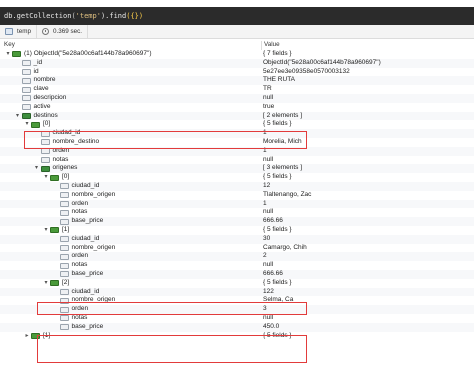 The width and height of the screenshot is (474, 386). Describe the element at coordinates (135, 16) in the screenshot. I see `query-args: ({})` at that location.